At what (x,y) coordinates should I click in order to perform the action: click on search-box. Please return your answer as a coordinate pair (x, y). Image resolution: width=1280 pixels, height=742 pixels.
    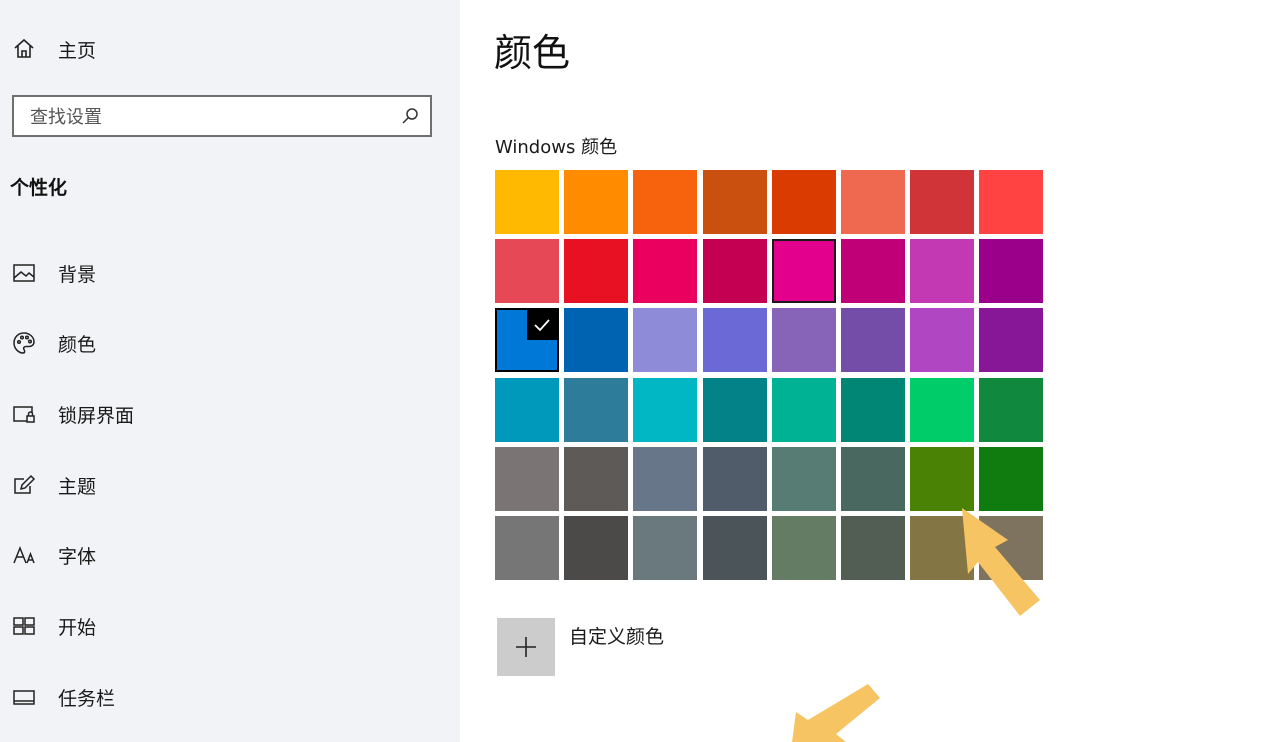
    Looking at the image, I should click on (222, 116).